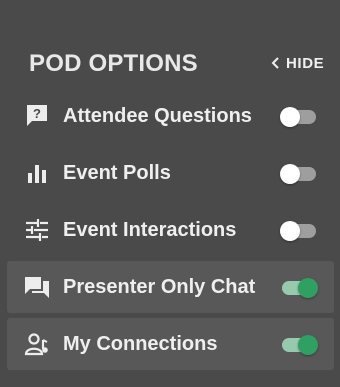  Describe the element at coordinates (117, 173) in the screenshot. I see `option-label: Event Polls` at that location.